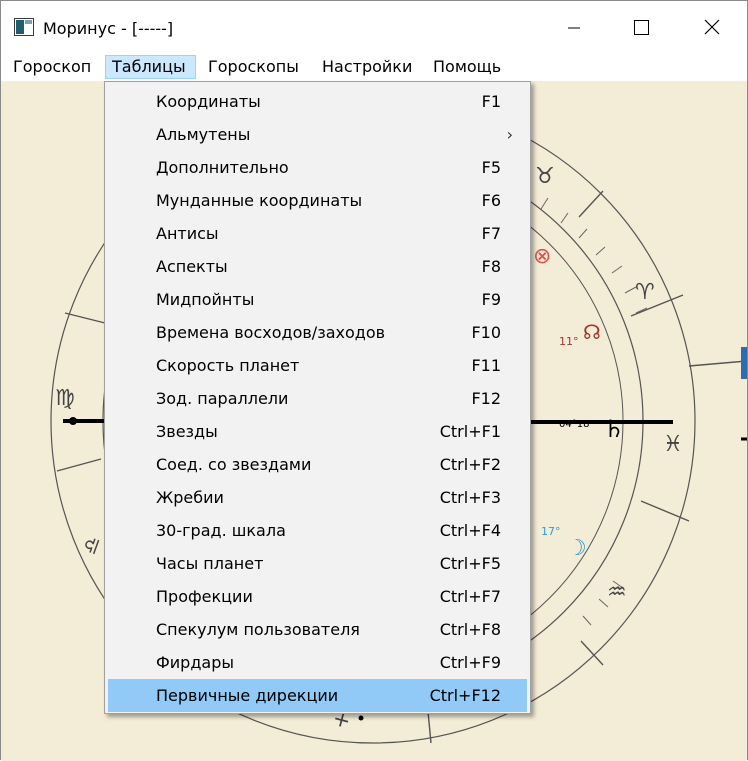  Describe the element at coordinates (673, 444) in the screenshot. I see `pisces-glyph: ♓` at that location.